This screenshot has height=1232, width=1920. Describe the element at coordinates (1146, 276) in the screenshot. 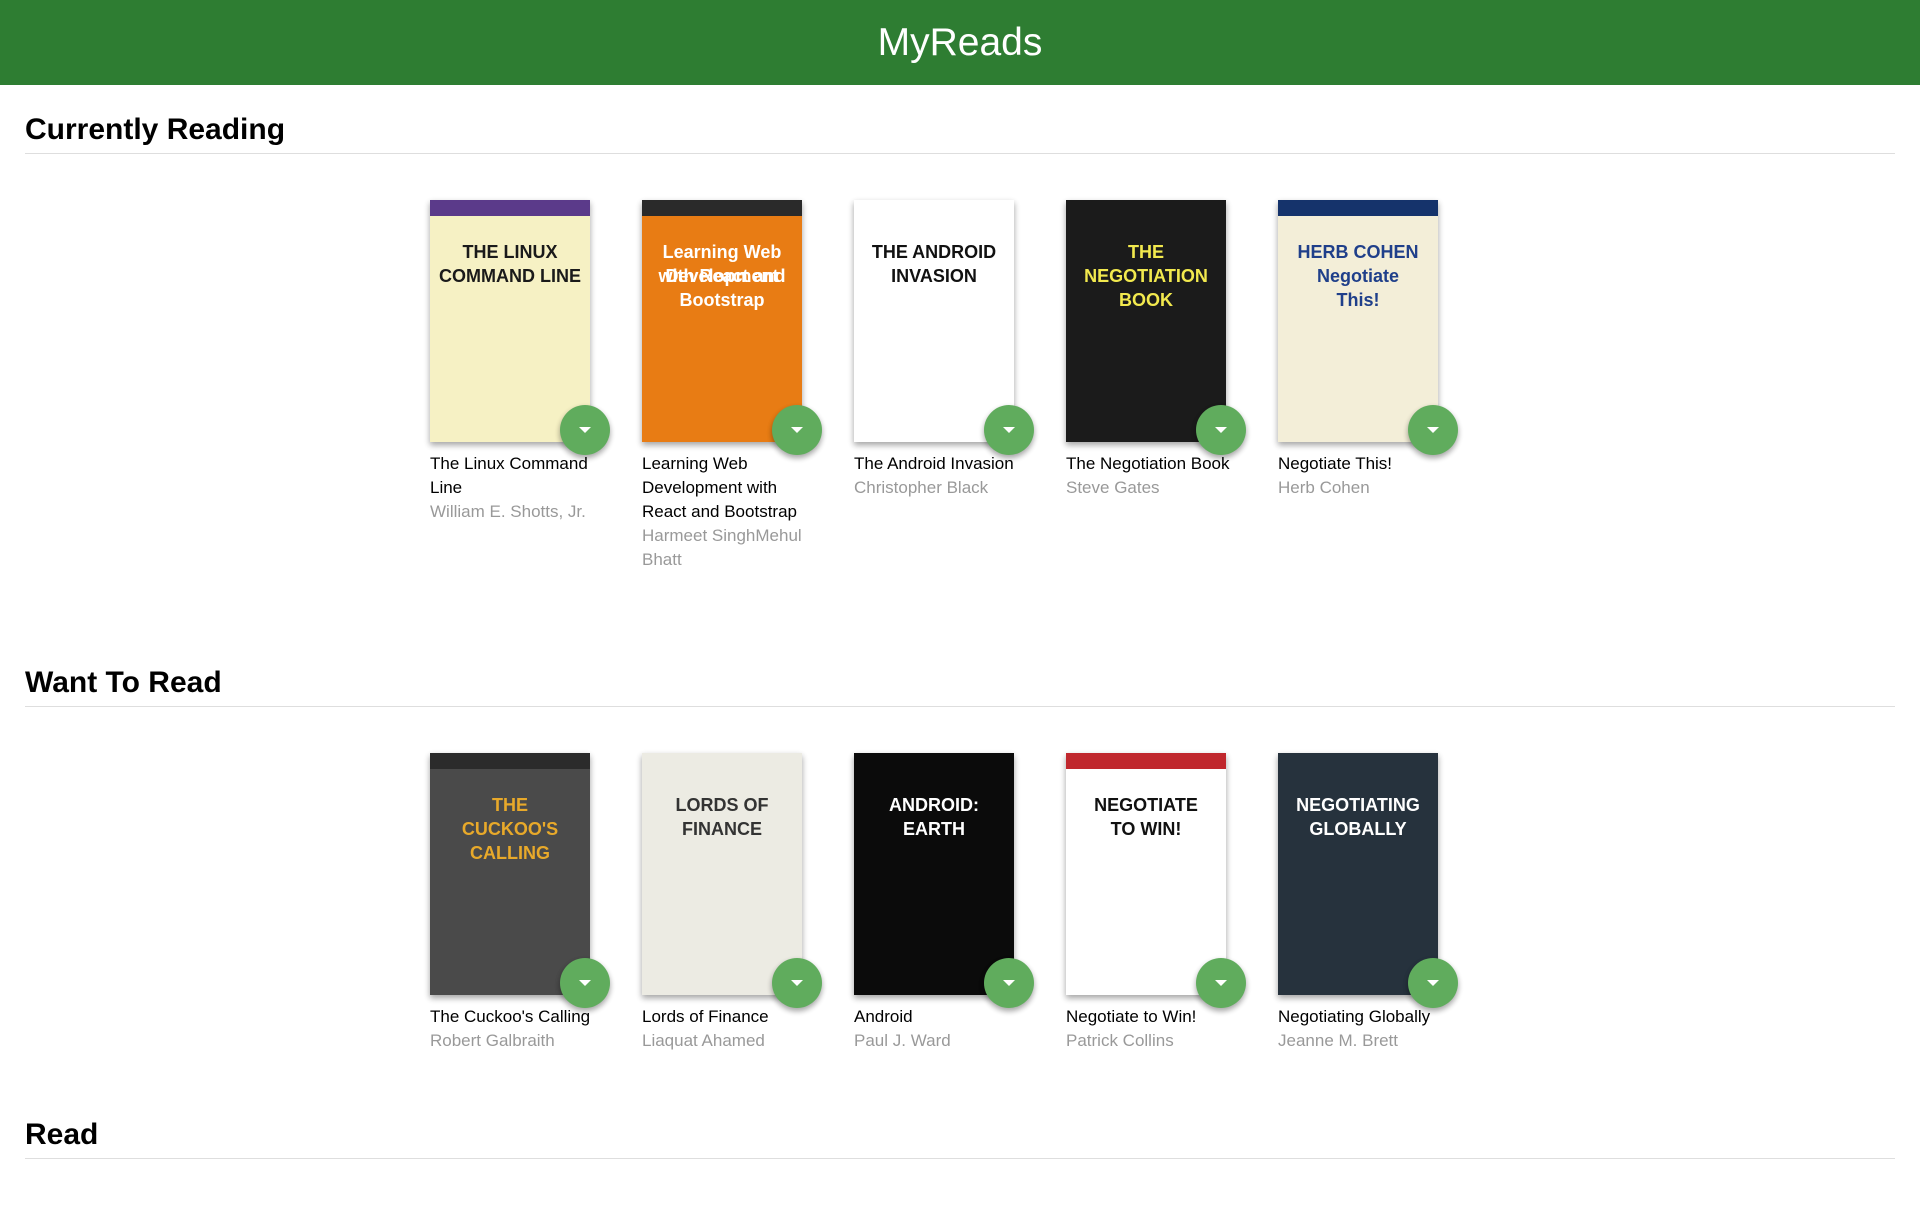

I see `cover-title-text: NEGOTIATION` at that location.